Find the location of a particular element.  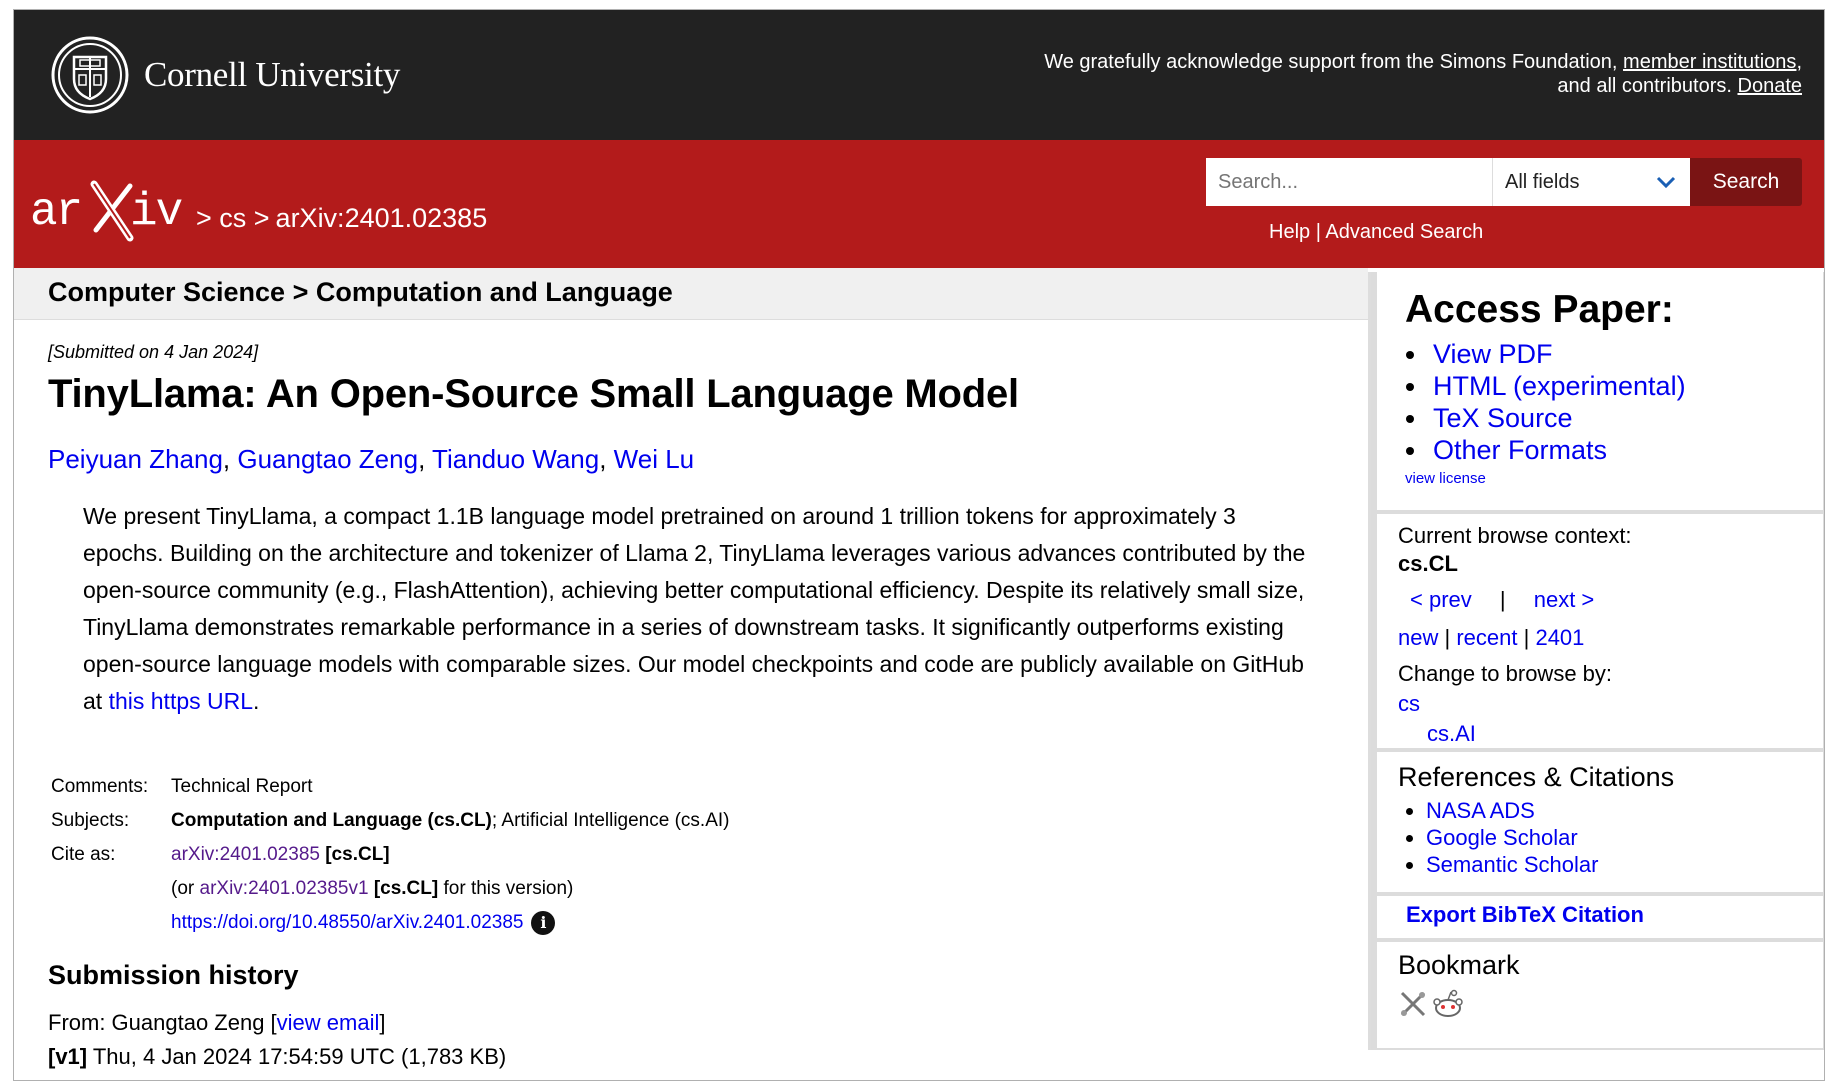

help-links: Help | Advanced Search is located at coordinates (1376, 232).